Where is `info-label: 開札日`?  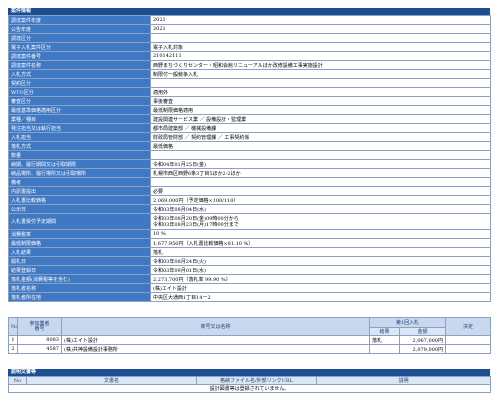
info-label: 開札日 is located at coordinates (79, 261).